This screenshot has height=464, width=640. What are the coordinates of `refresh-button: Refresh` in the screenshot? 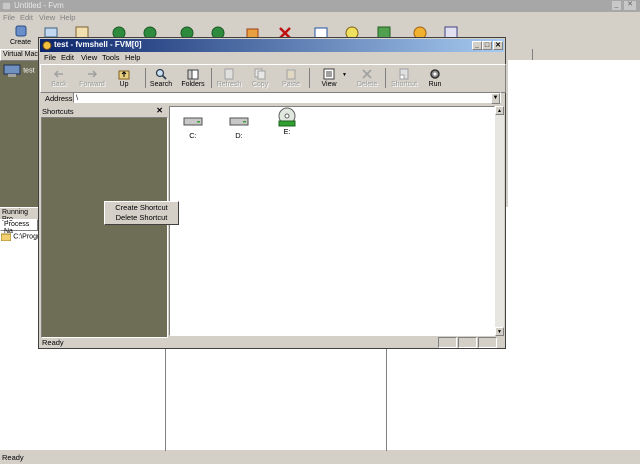 It's located at (229, 78).